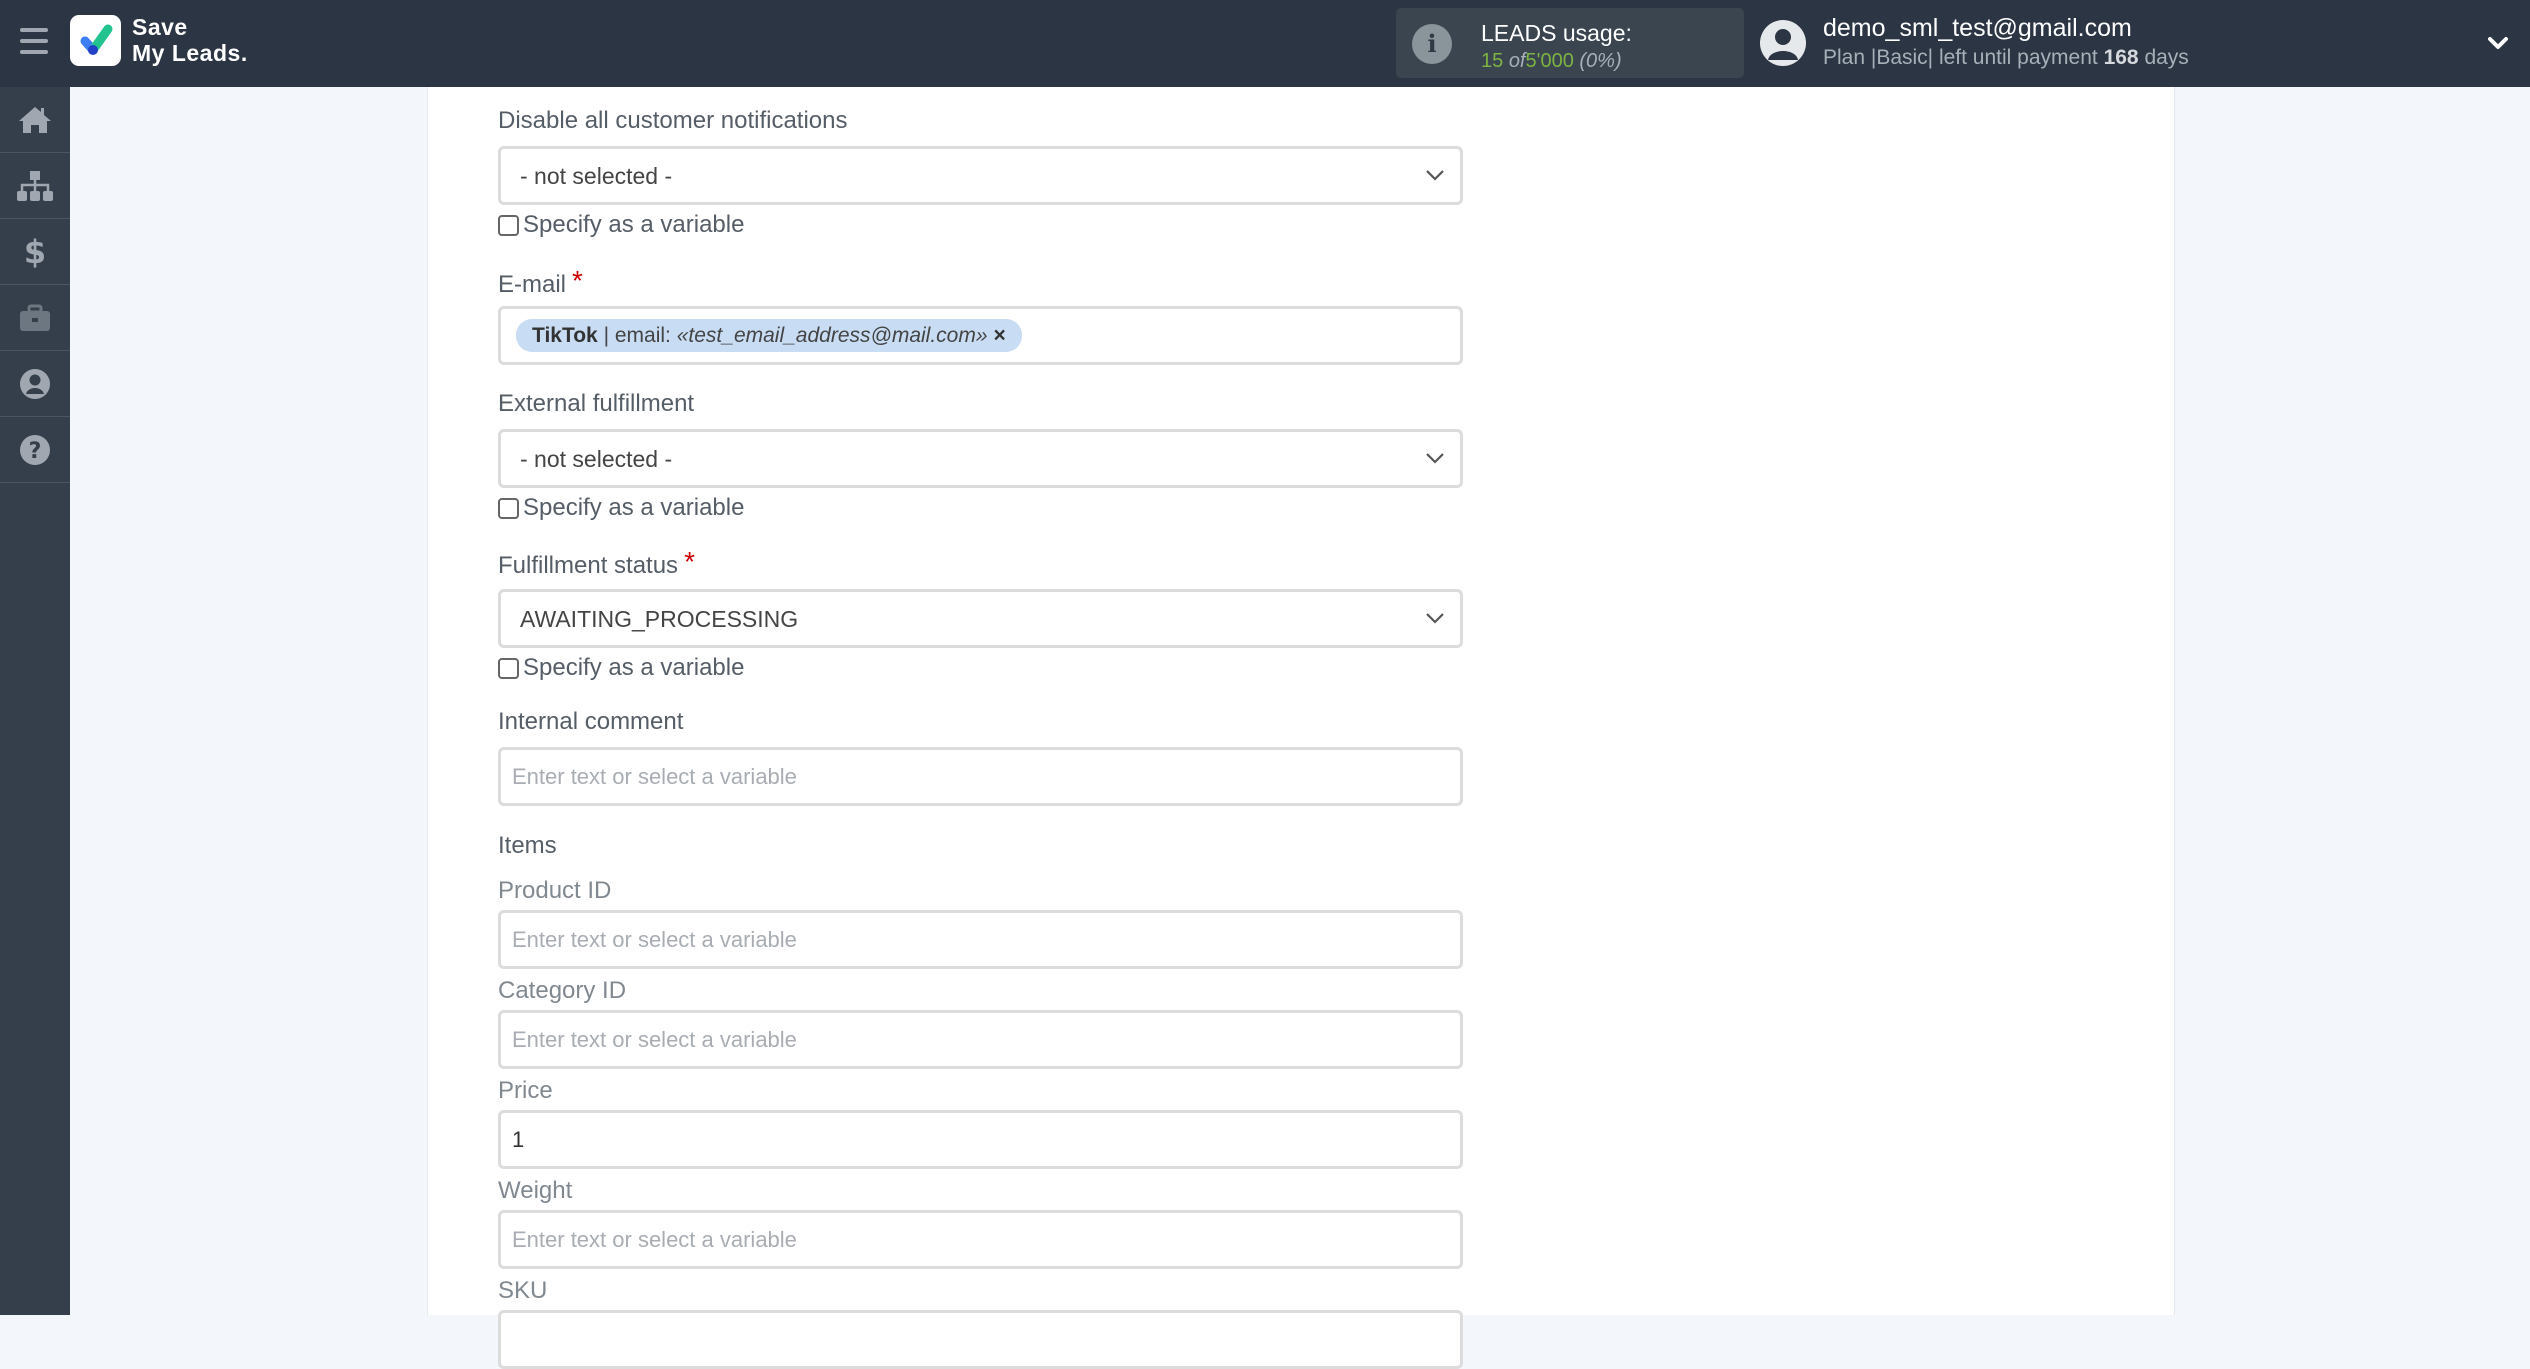 Image resolution: width=2530 pixels, height=1369 pixels. I want to click on product-id-label: Product ID, so click(555, 890).